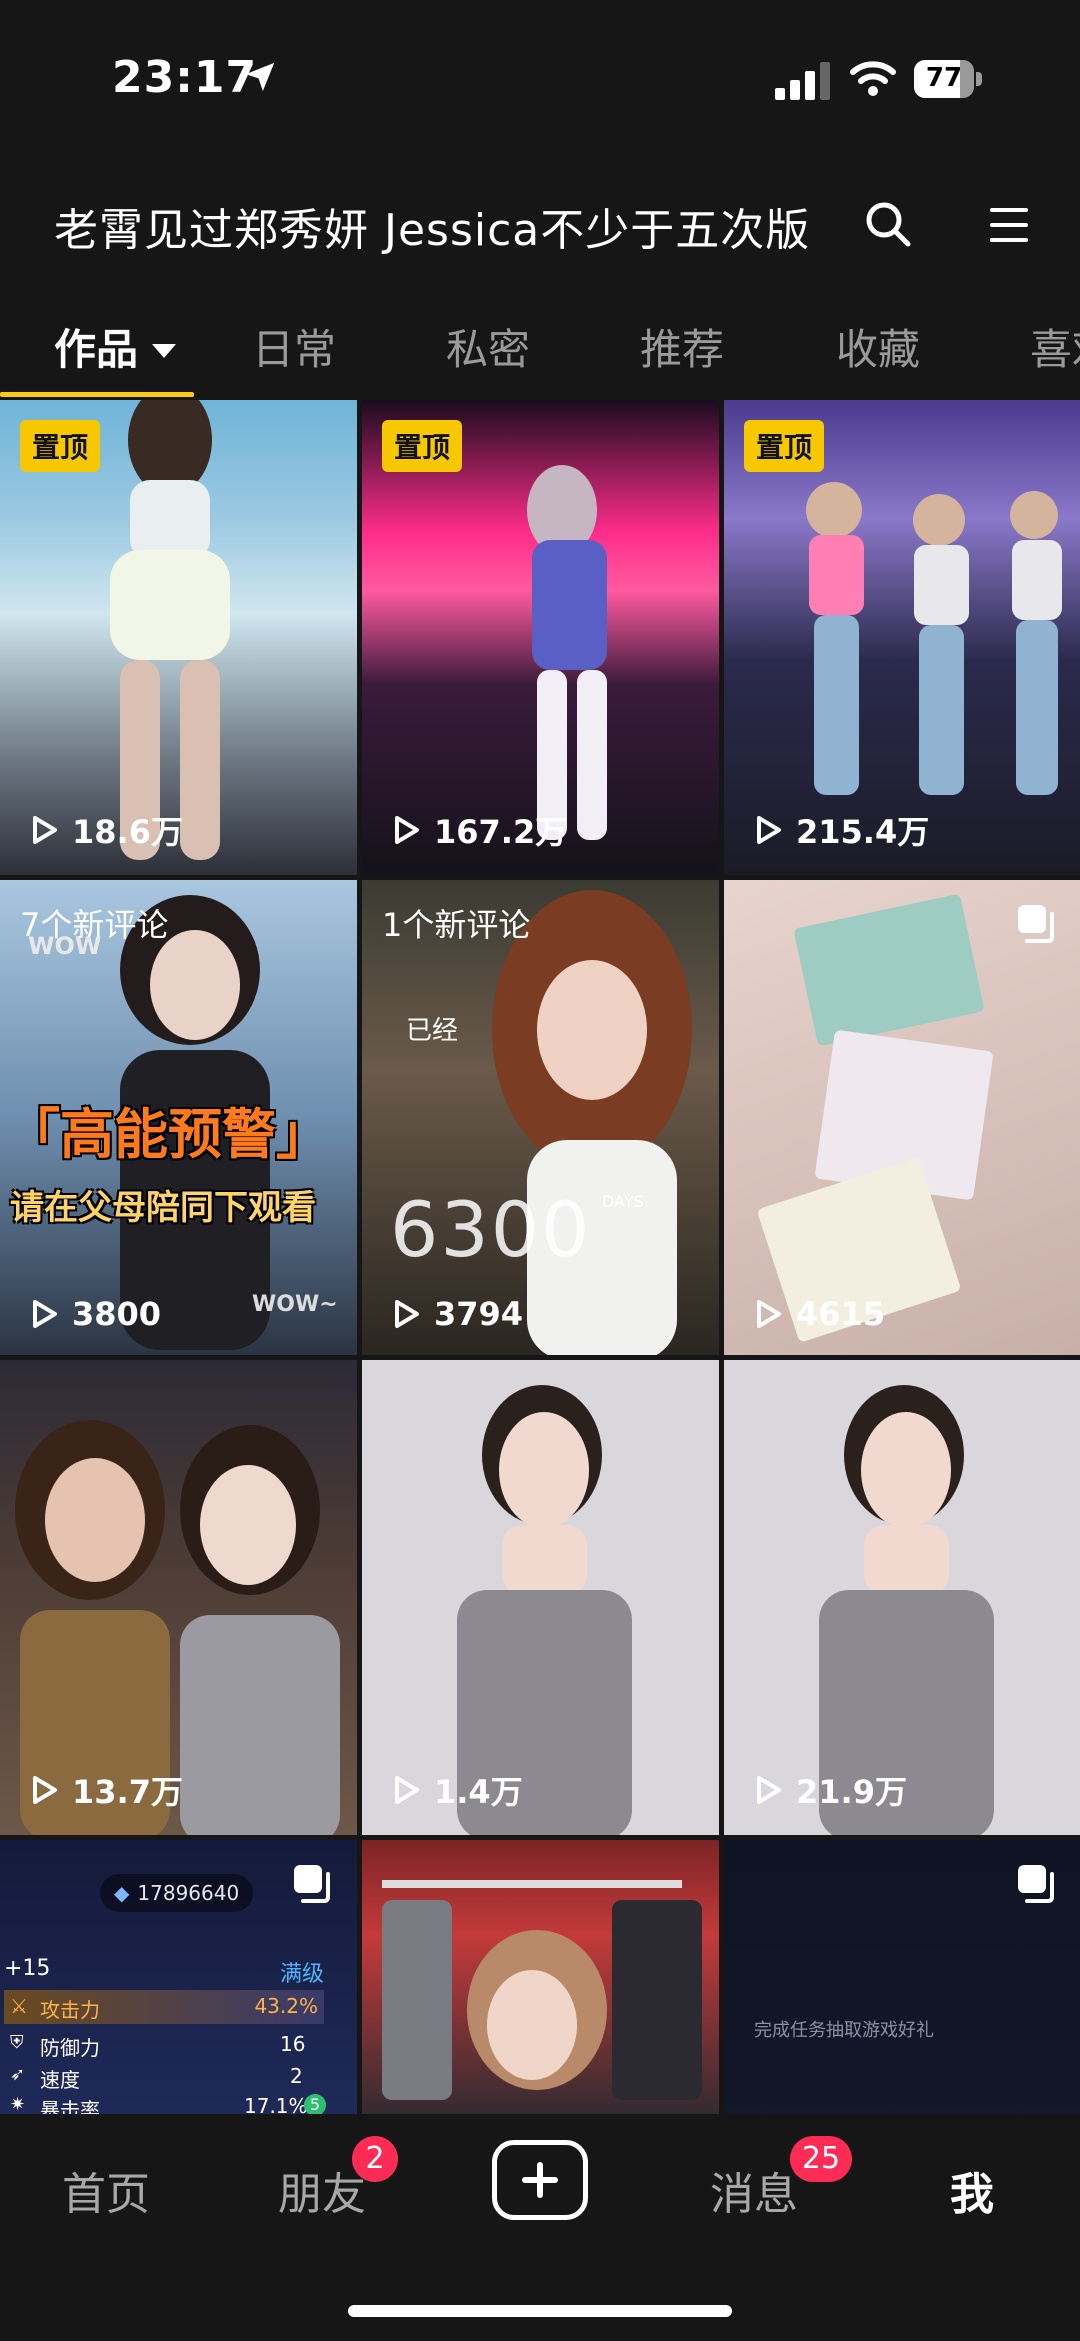 This screenshot has height=2341, width=1080. What do you see at coordinates (164, 2046) in the screenshot?
I see `stat-row-defense: ⛨ 防御力 16` at bounding box center [164, 2046].